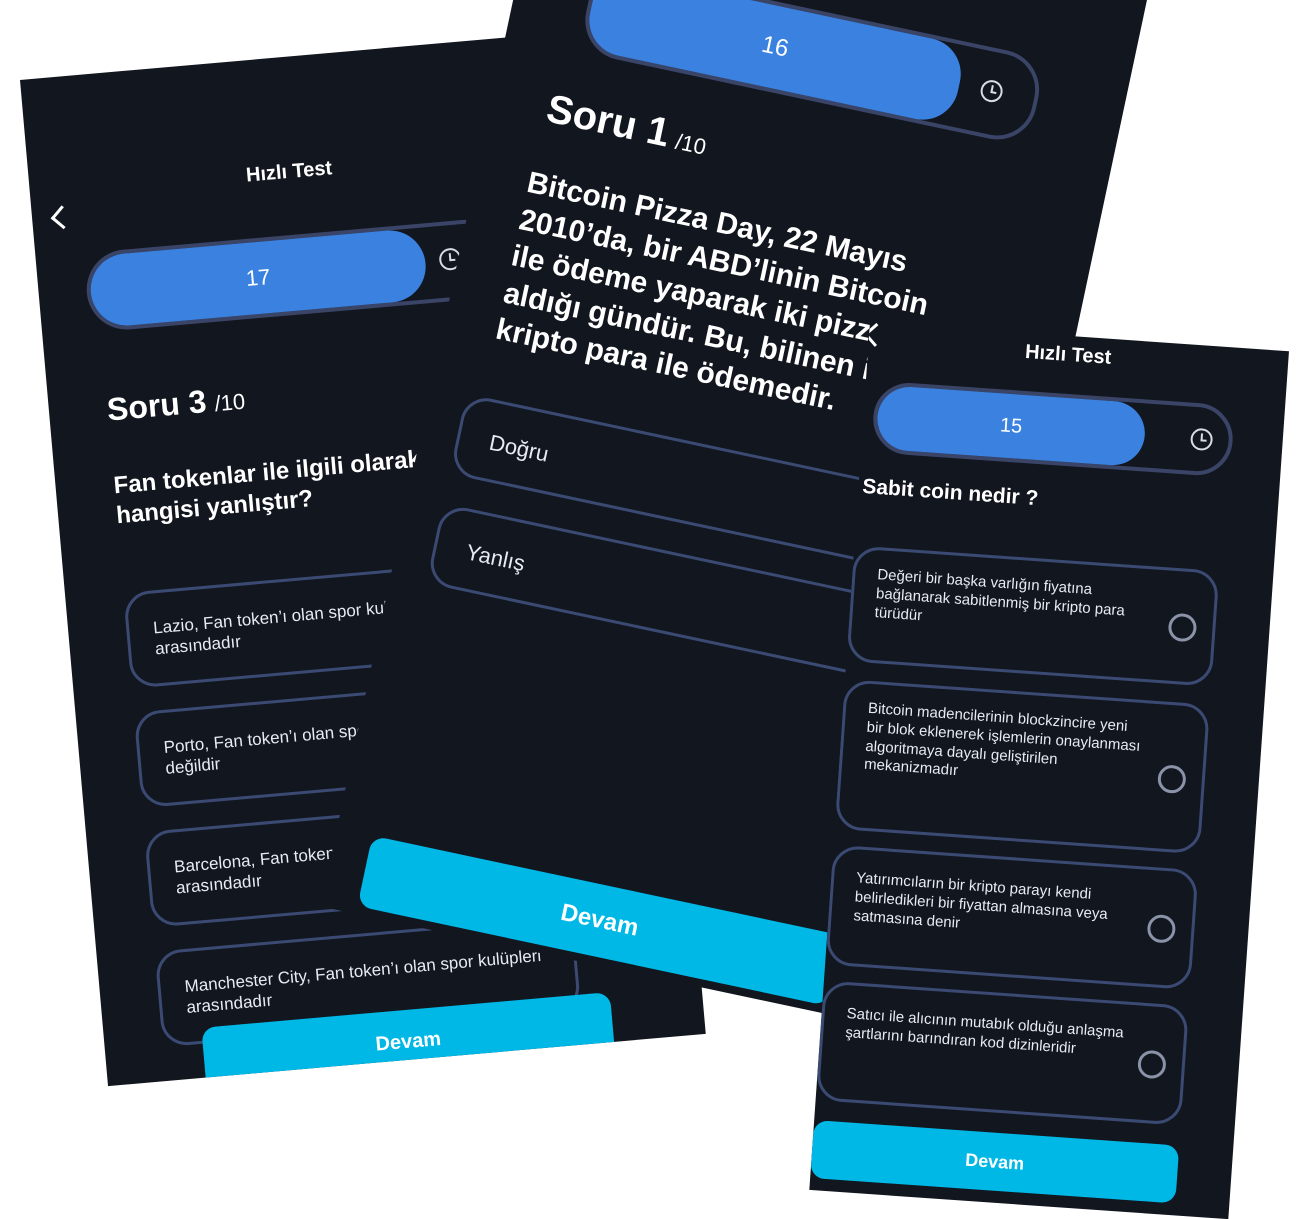  I want to click on timer-value: 17, so click(258, 277).